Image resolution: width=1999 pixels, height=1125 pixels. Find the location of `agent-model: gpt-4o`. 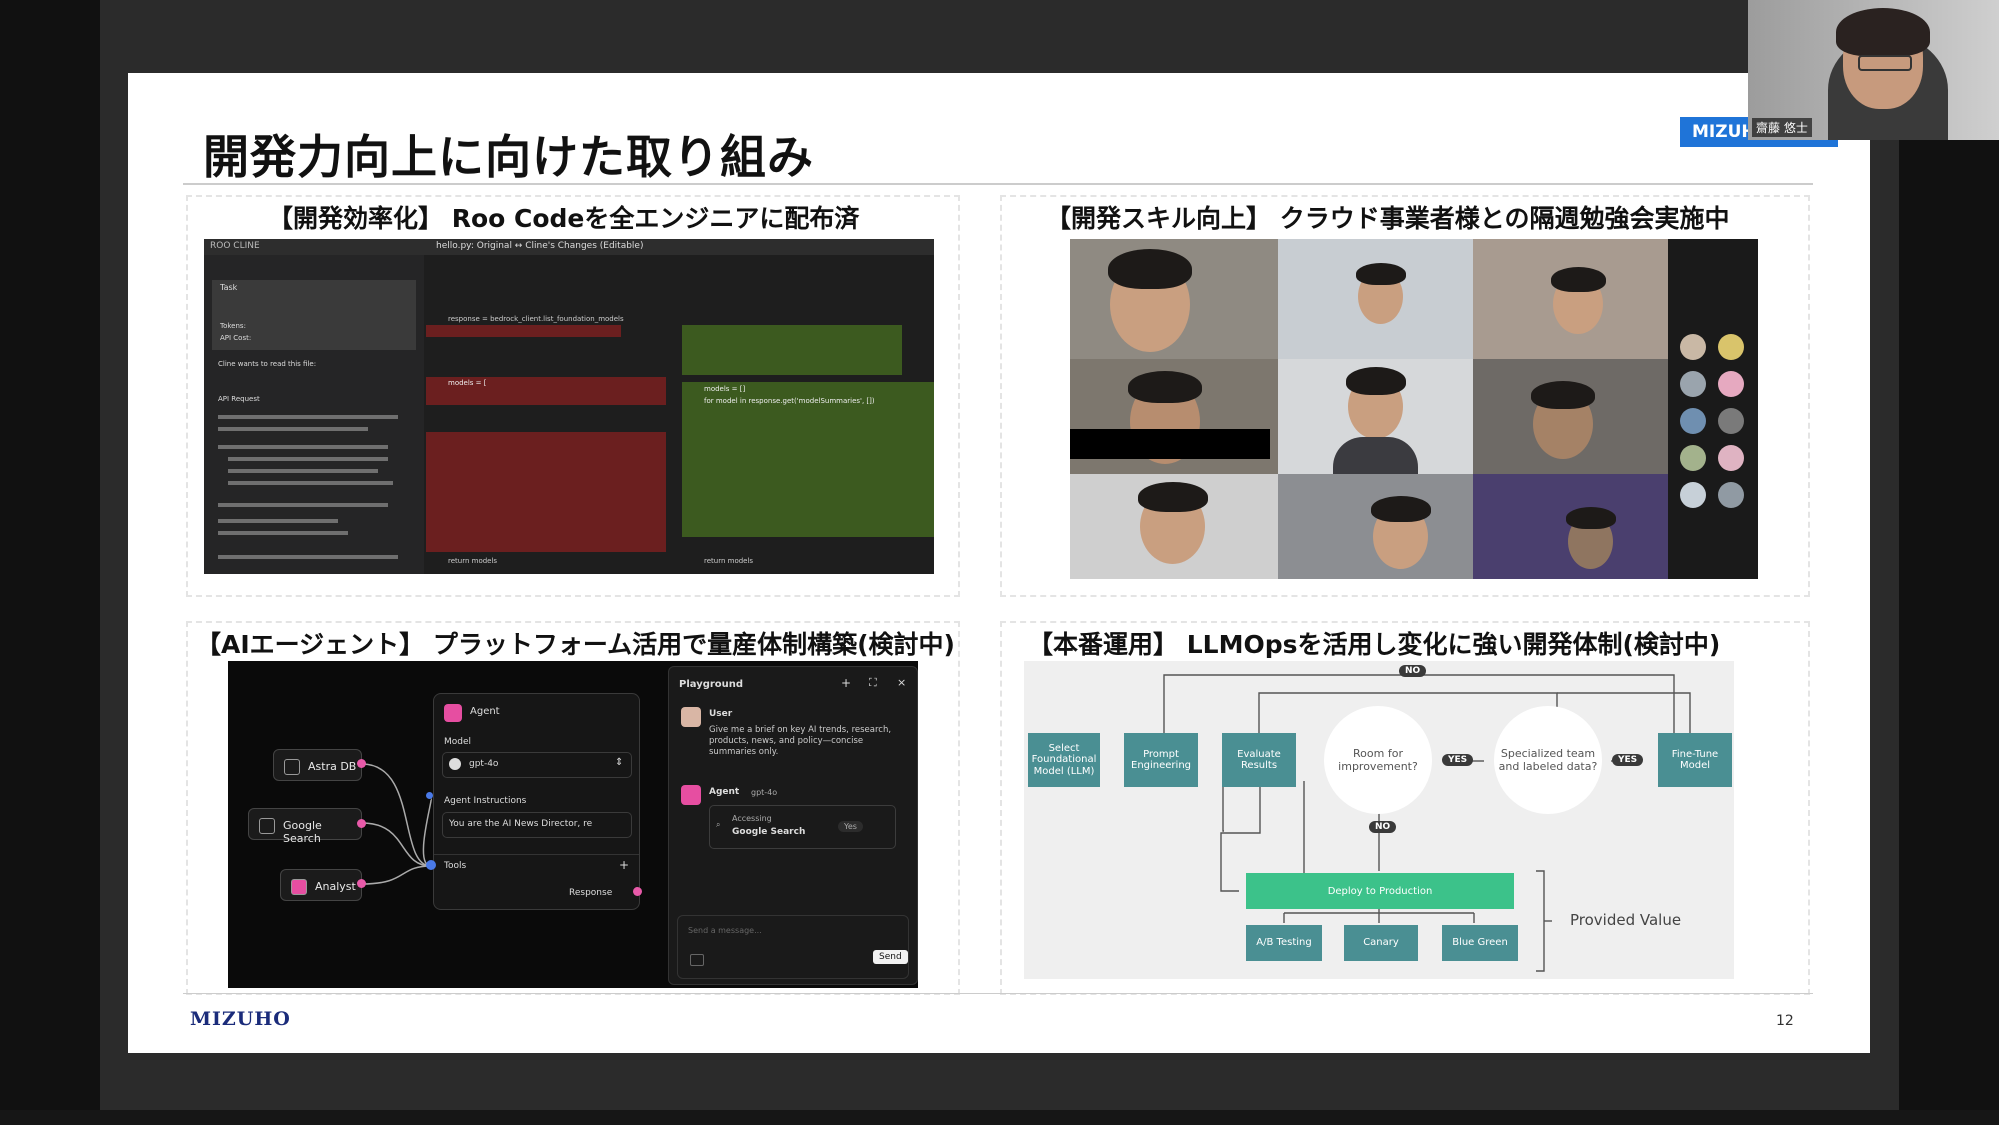

agent-model: gpt-4o is located at coordinates (764, 792).